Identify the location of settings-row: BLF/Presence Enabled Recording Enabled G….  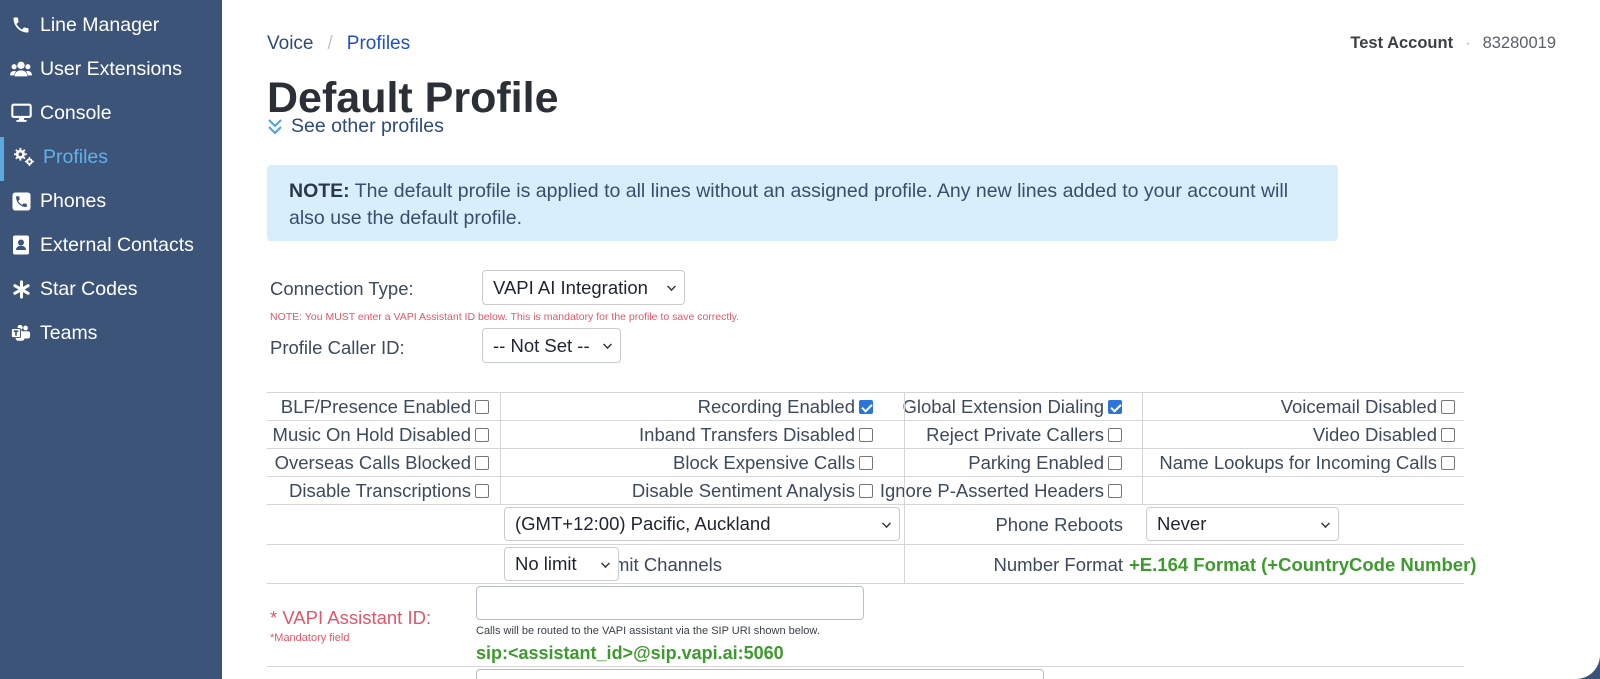
(865, 406).